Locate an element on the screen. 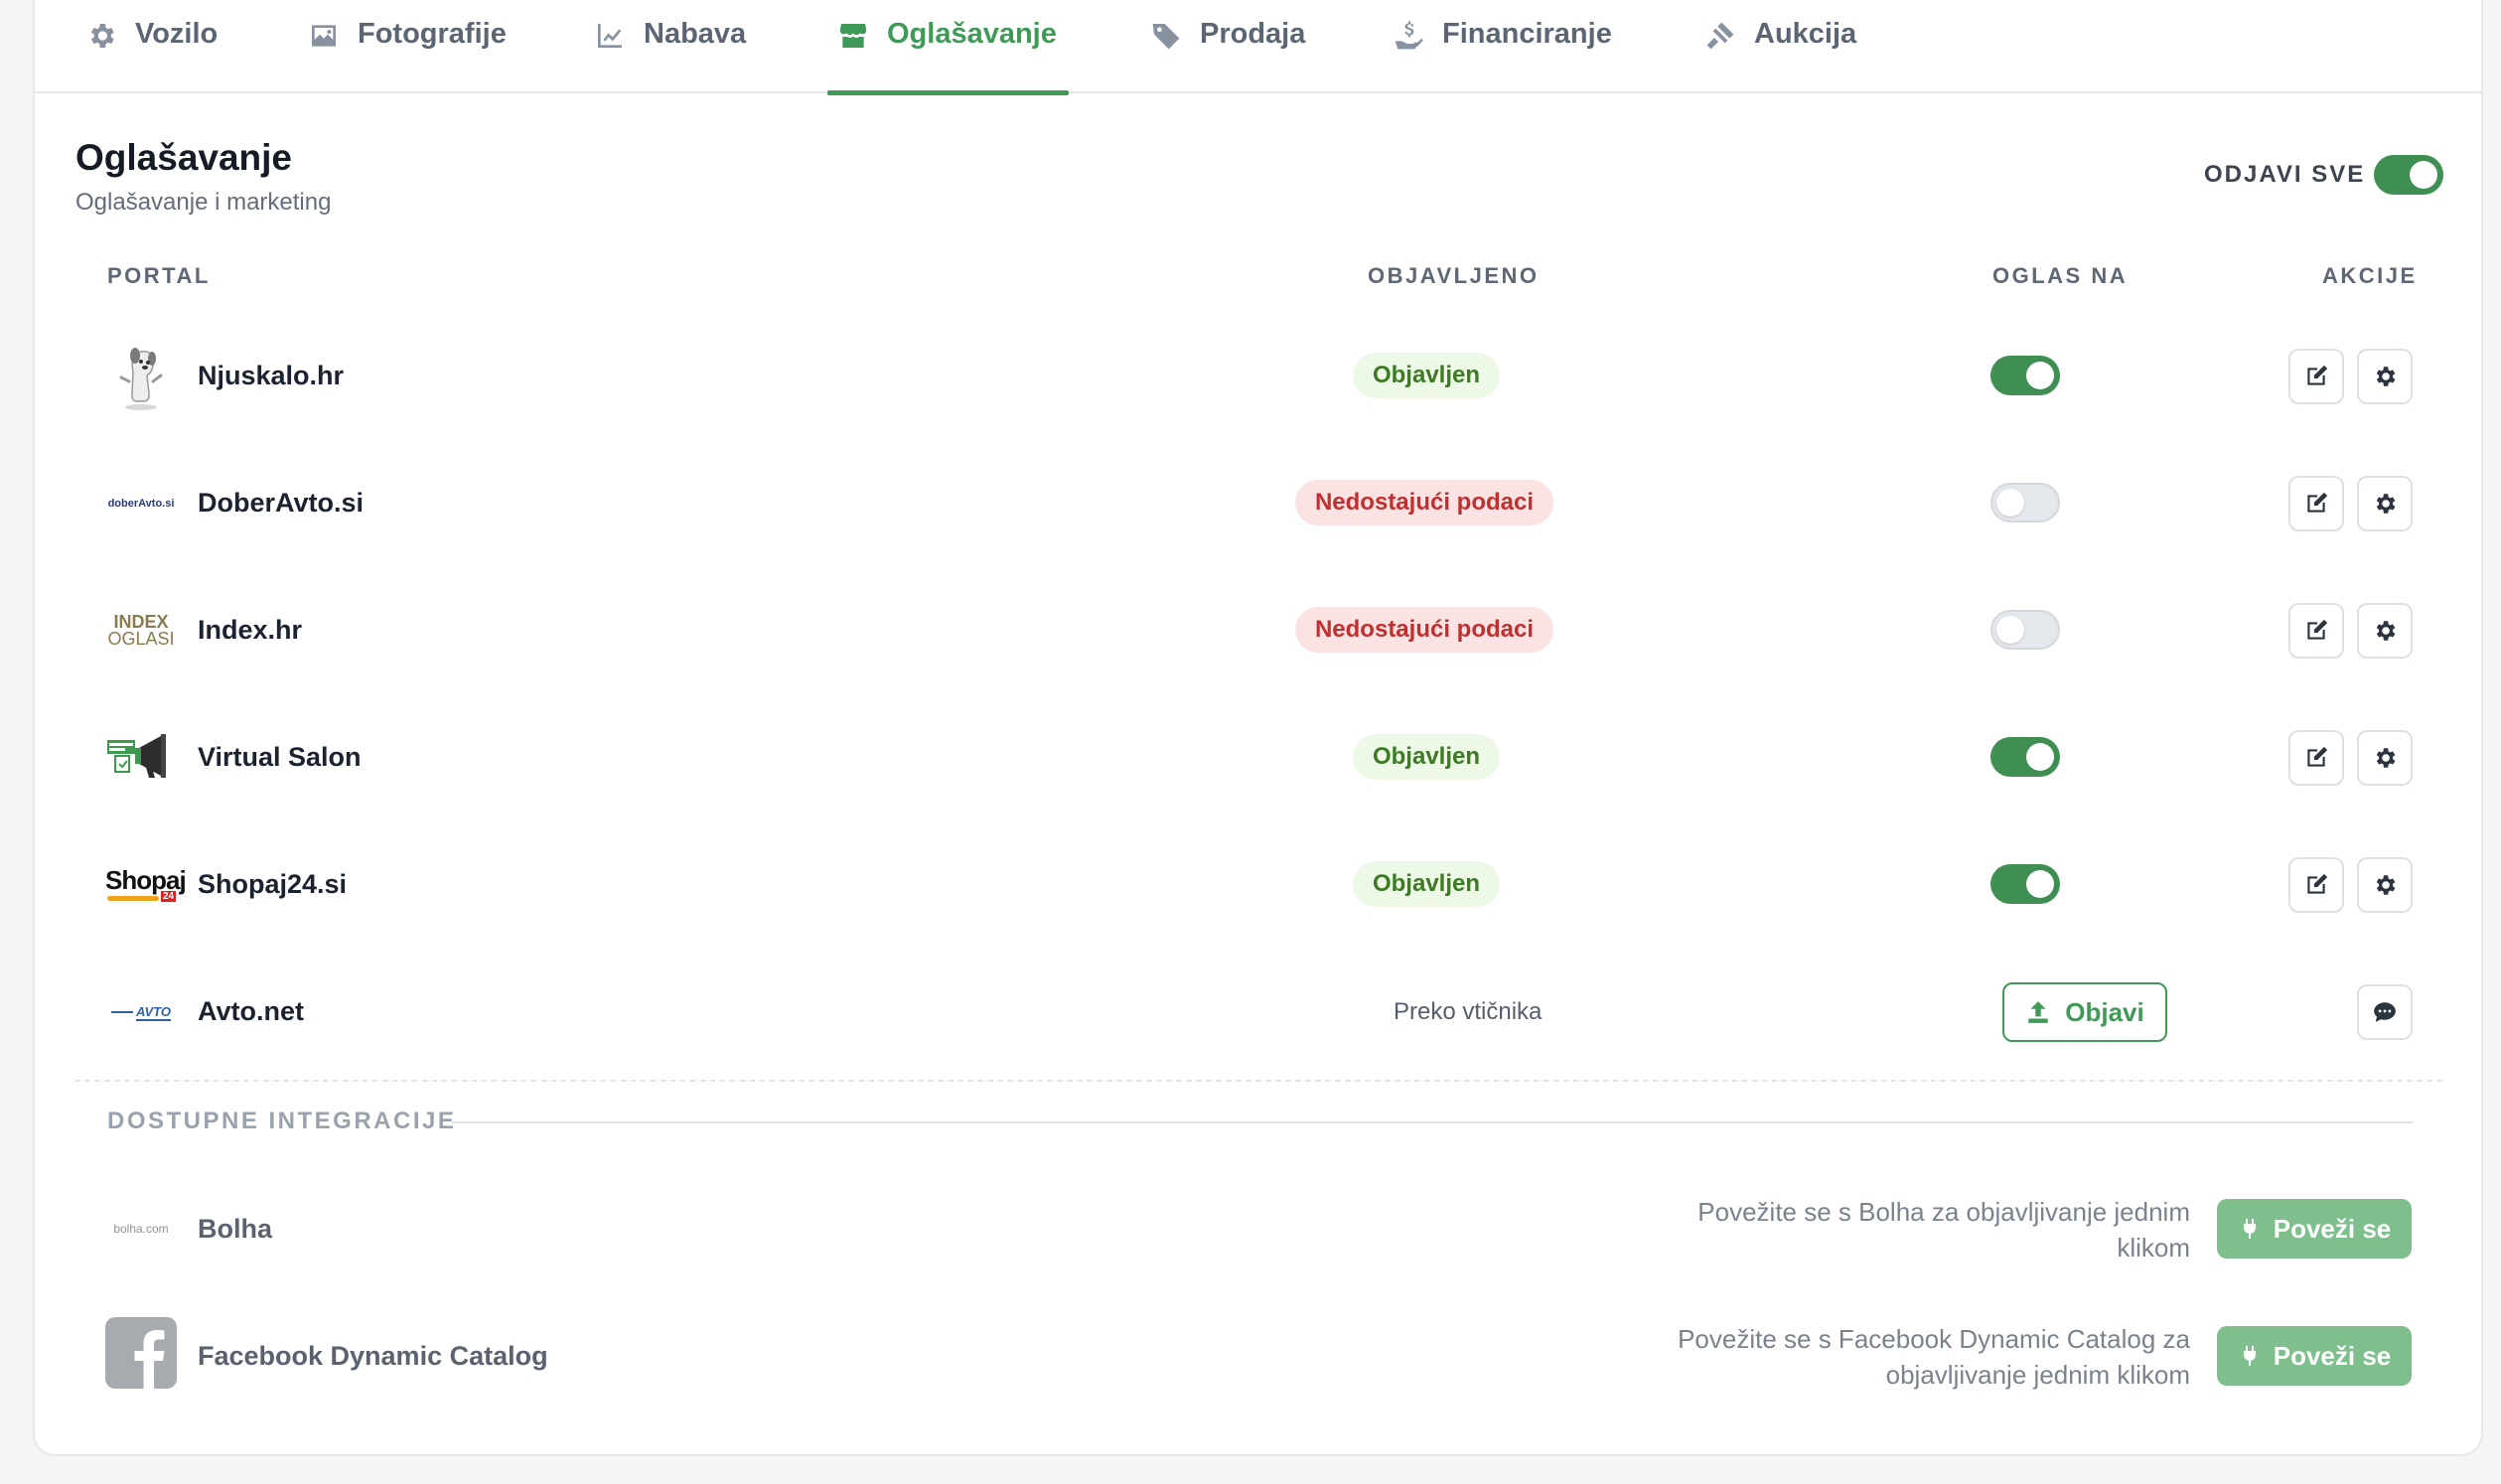 This screenshot has height=1484, width=2501. portal-name: Shopaj24.si is located at coordinates (273, 884).